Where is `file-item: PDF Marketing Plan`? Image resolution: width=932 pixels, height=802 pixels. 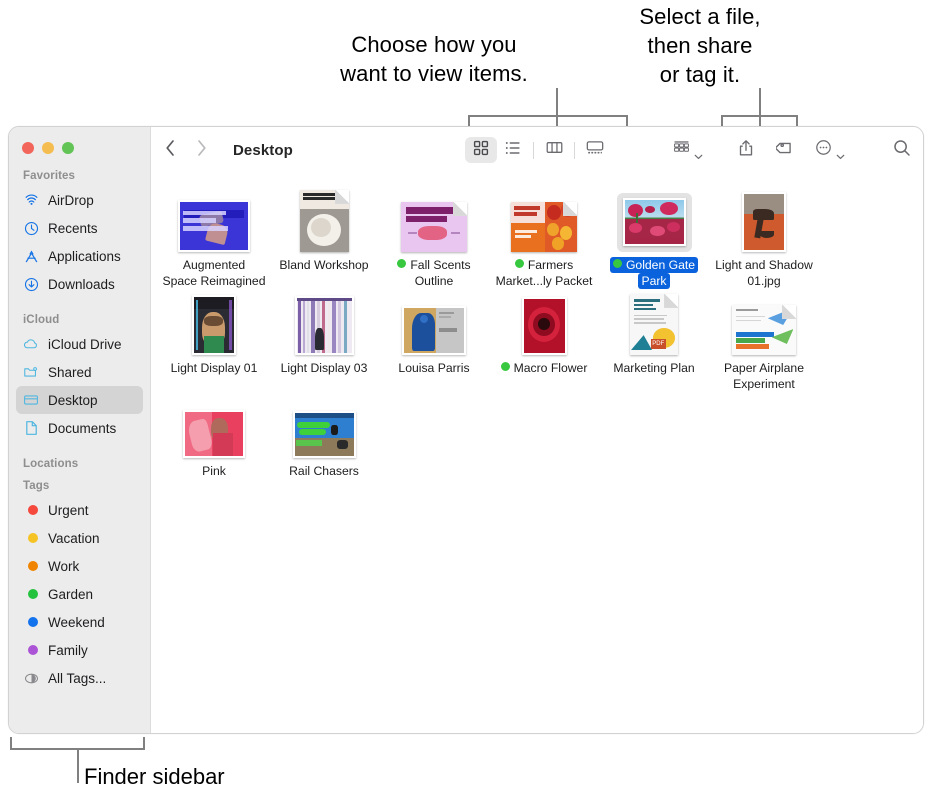 file-item: PDF Marketing Plan is located at coordinates (654, 340).